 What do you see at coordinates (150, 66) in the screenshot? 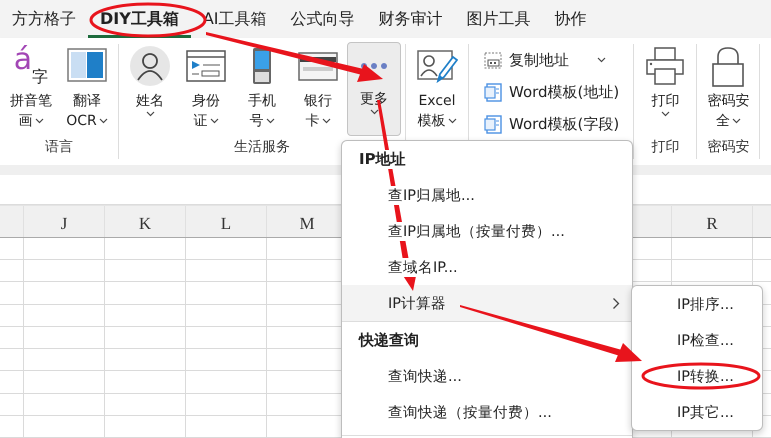
I see `person-icon` at bounding box center [150, 66].